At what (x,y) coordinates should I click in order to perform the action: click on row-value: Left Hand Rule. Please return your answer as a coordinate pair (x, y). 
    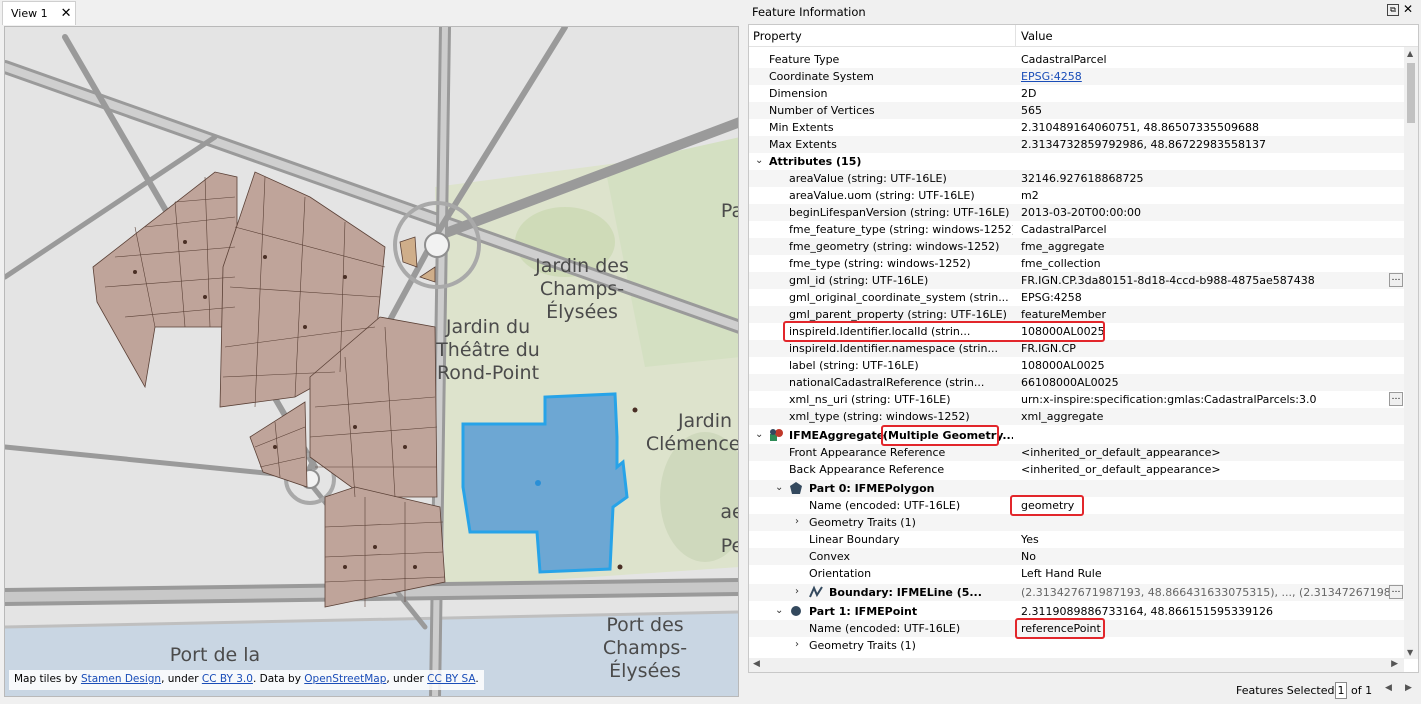
    Looking at the image, I should click on (1061, 573).